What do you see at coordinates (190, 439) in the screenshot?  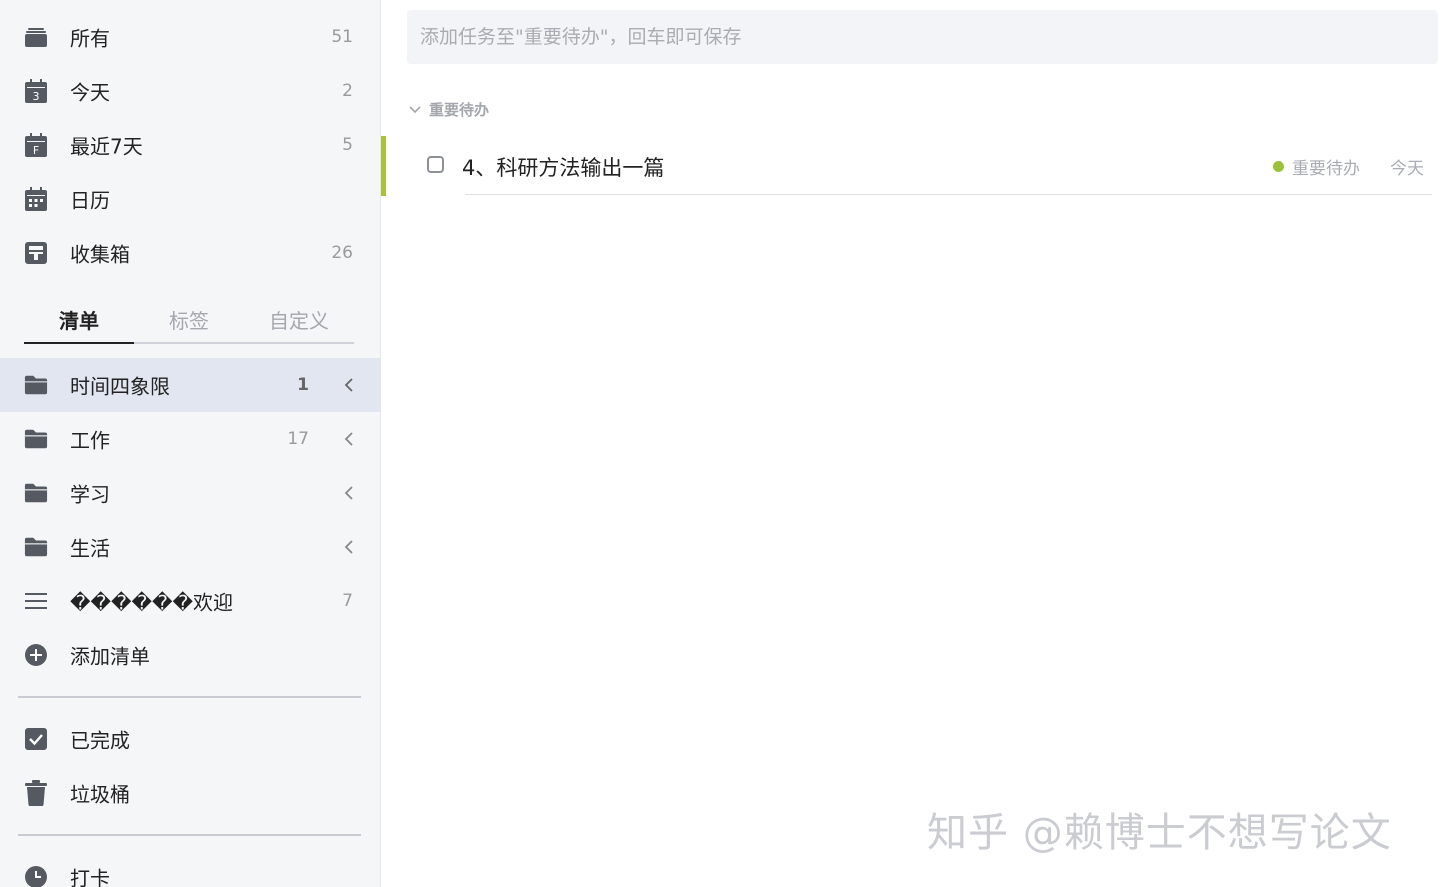 I see `sidebar-item-work: 工作 17` at bounding box center [190, 439].